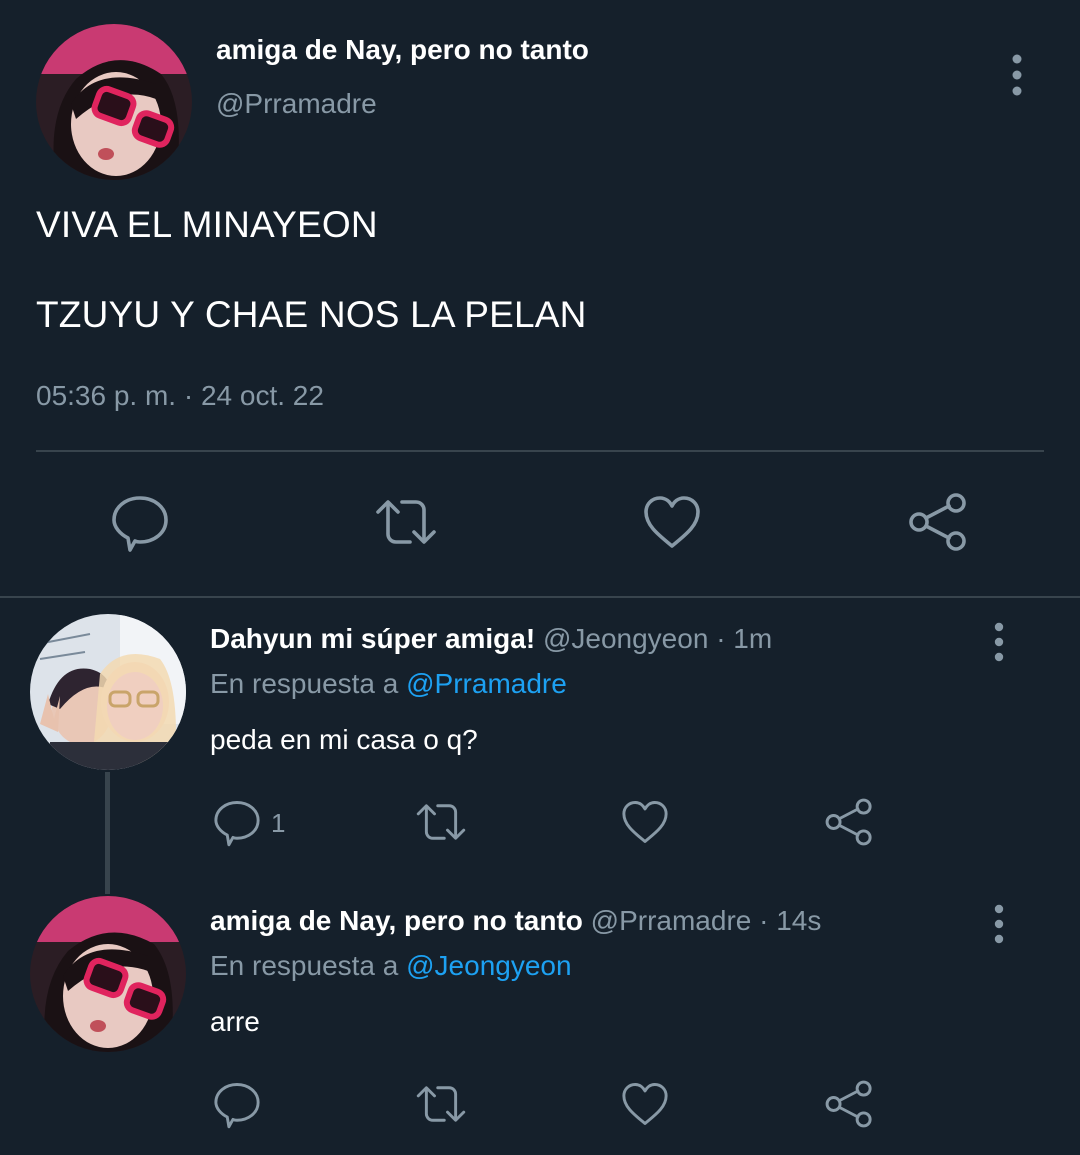 This screenshot has width=1080, height=1155. Describe the element at coordinates (114, 102) in the screenshot. I see `main-author-avatar` at that location.